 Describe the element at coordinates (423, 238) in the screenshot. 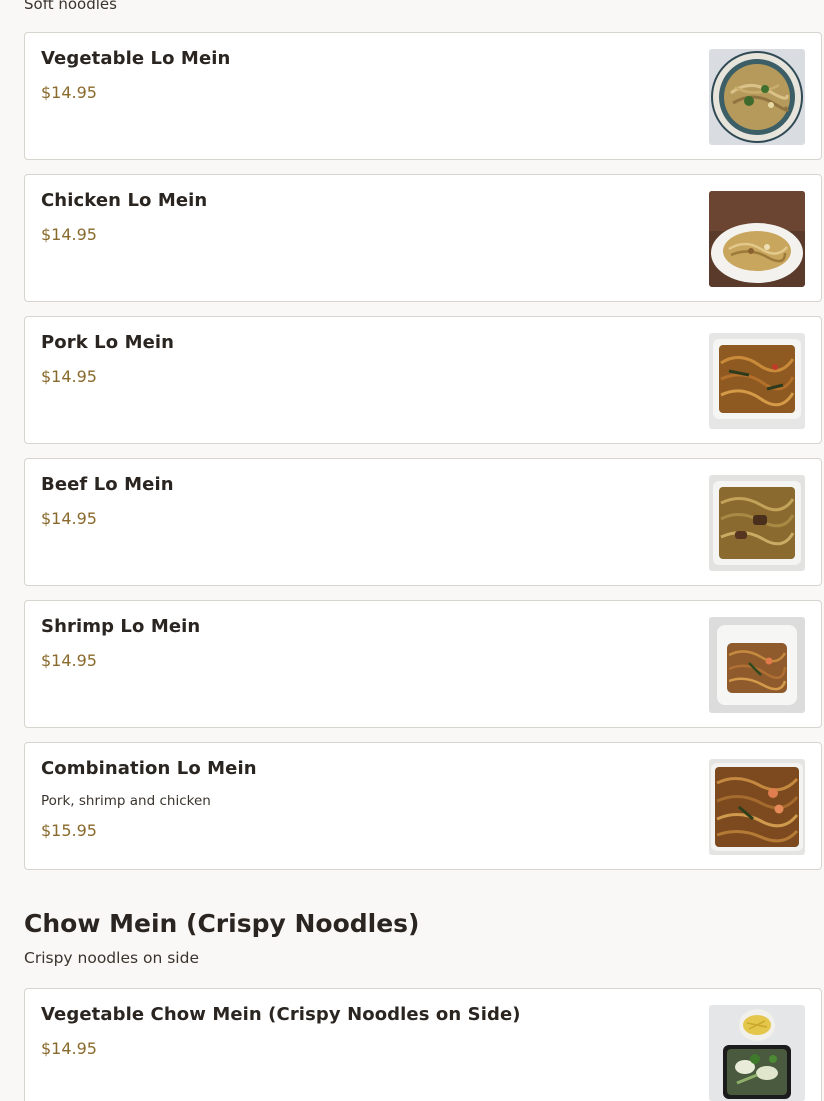

I see `menu-item-card: Chicken Lo Mein $14.95` at that location.